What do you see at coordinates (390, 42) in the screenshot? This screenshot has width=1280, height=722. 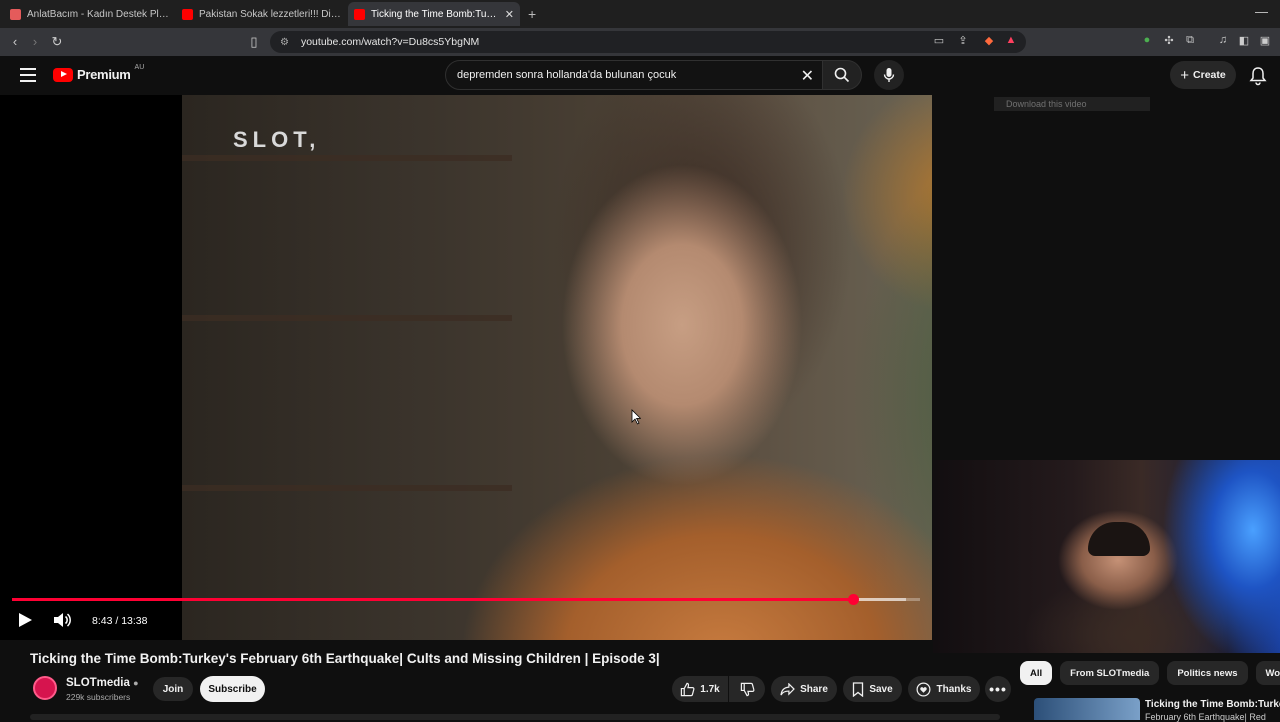 I see `url-text: youtube.com/watch?v=Du8cs5YbgNM` at bounding box center [390, 42].